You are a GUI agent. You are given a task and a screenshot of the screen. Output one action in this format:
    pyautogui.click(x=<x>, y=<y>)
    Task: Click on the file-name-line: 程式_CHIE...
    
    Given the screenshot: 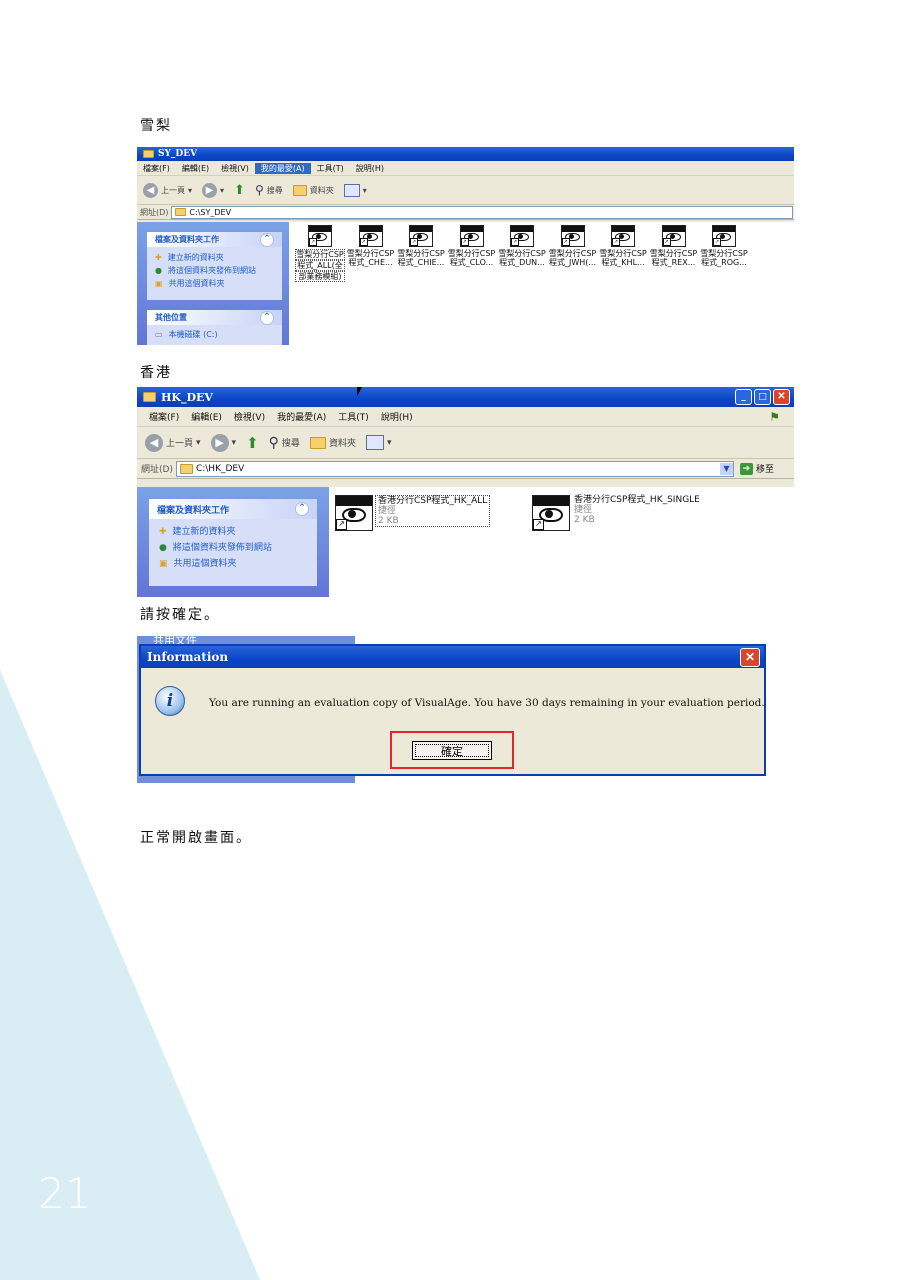 What is the action you would take?
    pyautogui.click(x=421, y=262)
    